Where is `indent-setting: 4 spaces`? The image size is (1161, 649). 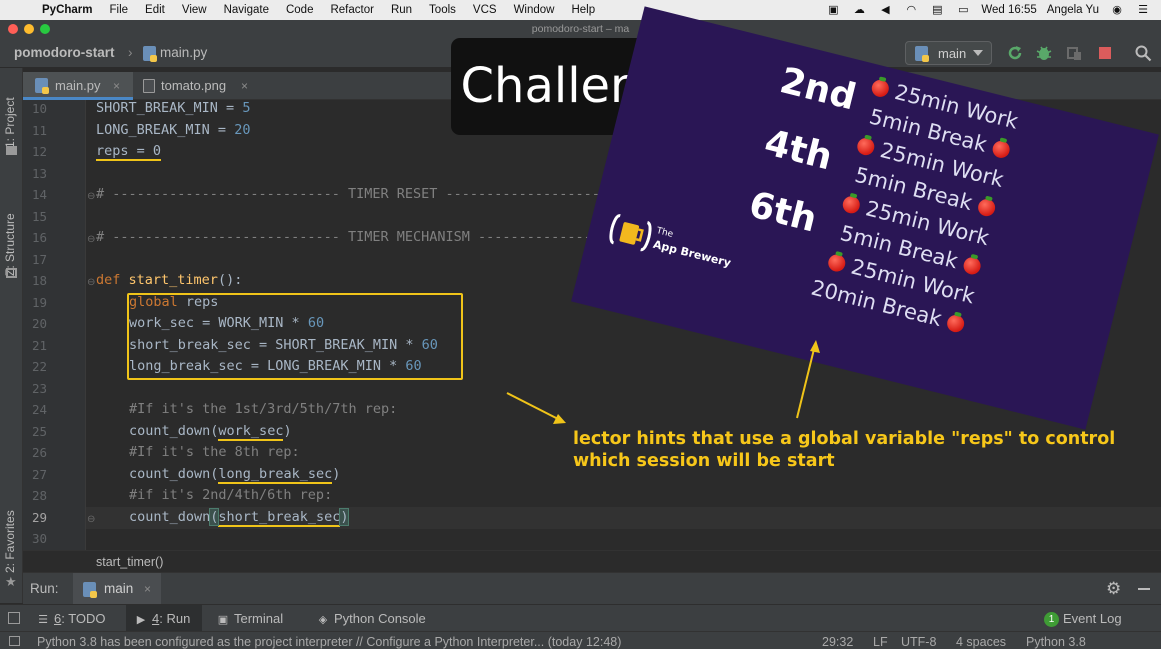
indent-setting: 4 spaces is located at coordinates (981, 642).